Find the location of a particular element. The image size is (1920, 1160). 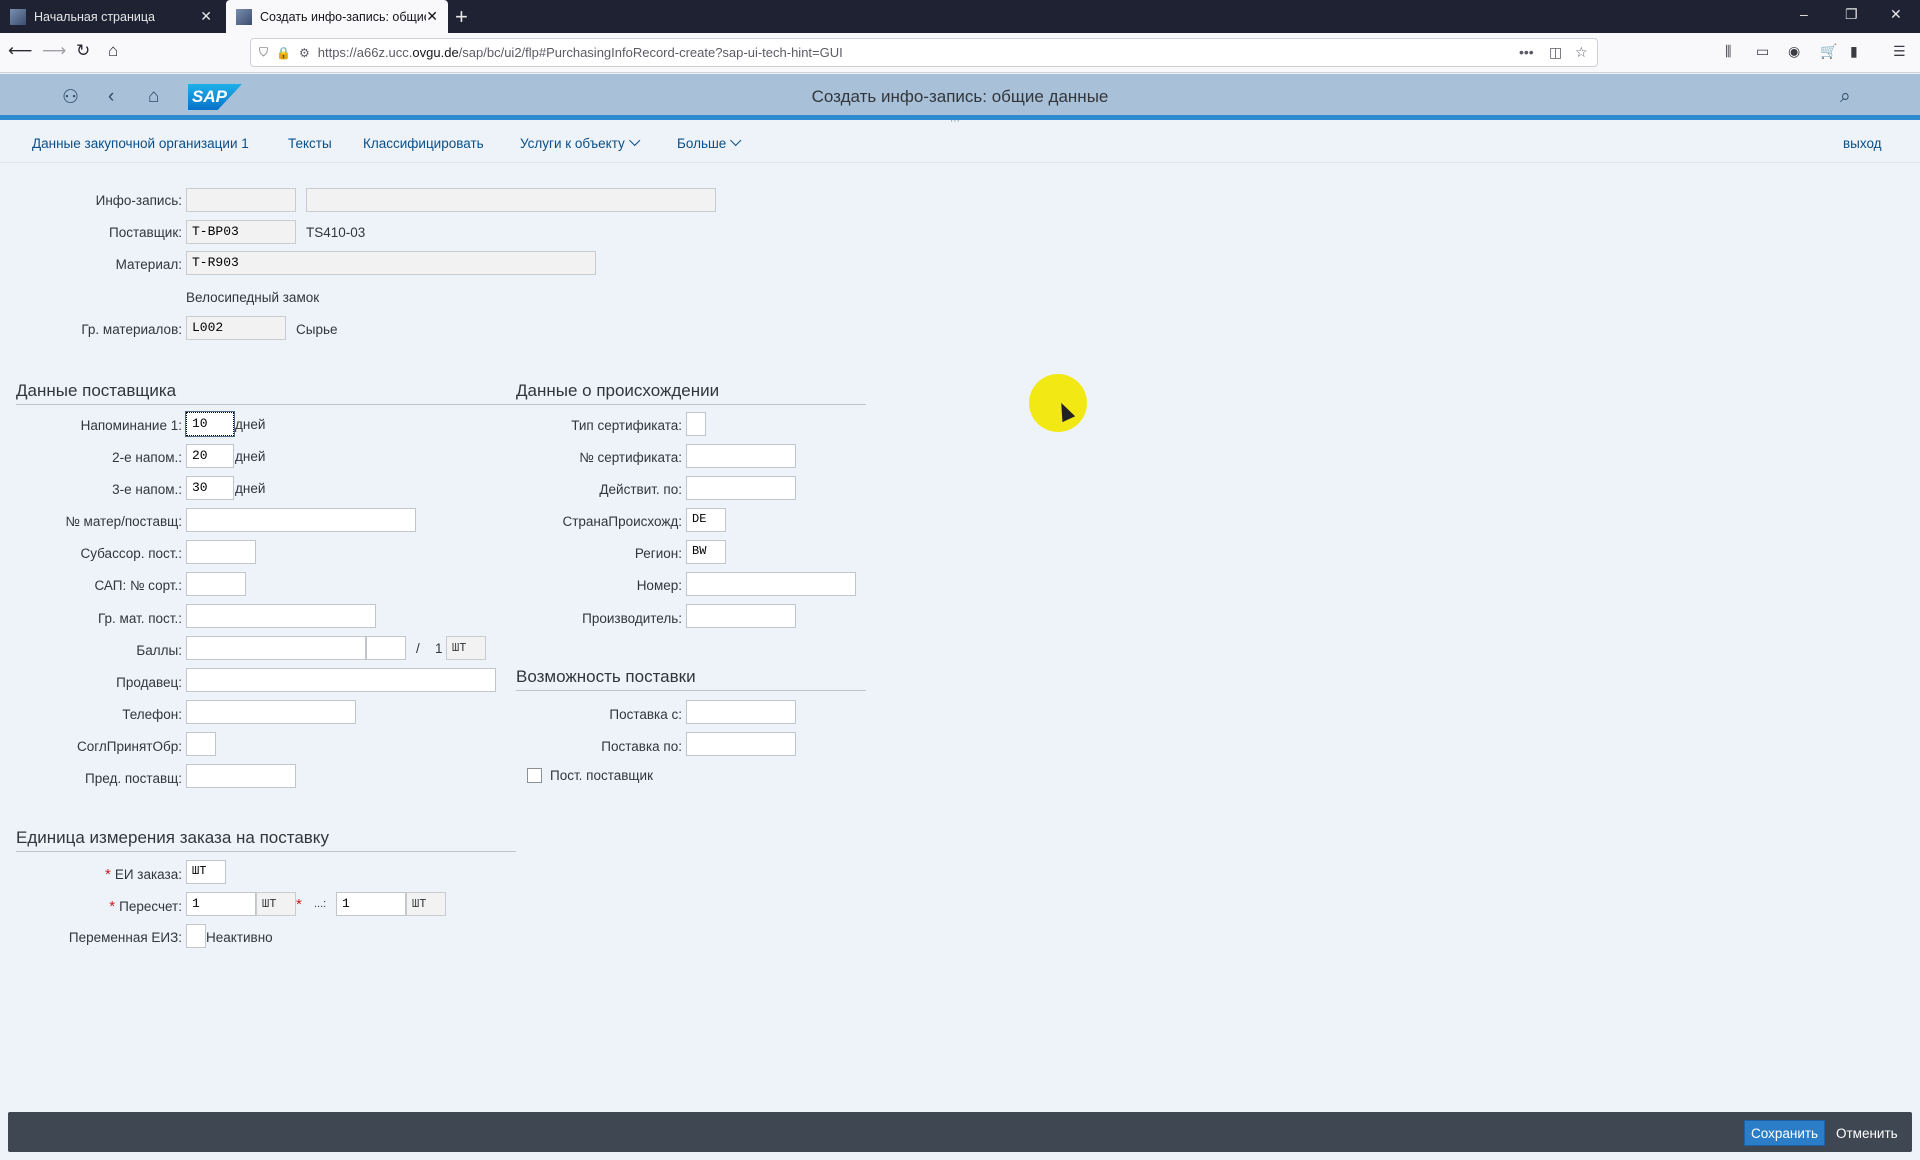

reminder1-field: 10 is located at coordinates (210, 424).